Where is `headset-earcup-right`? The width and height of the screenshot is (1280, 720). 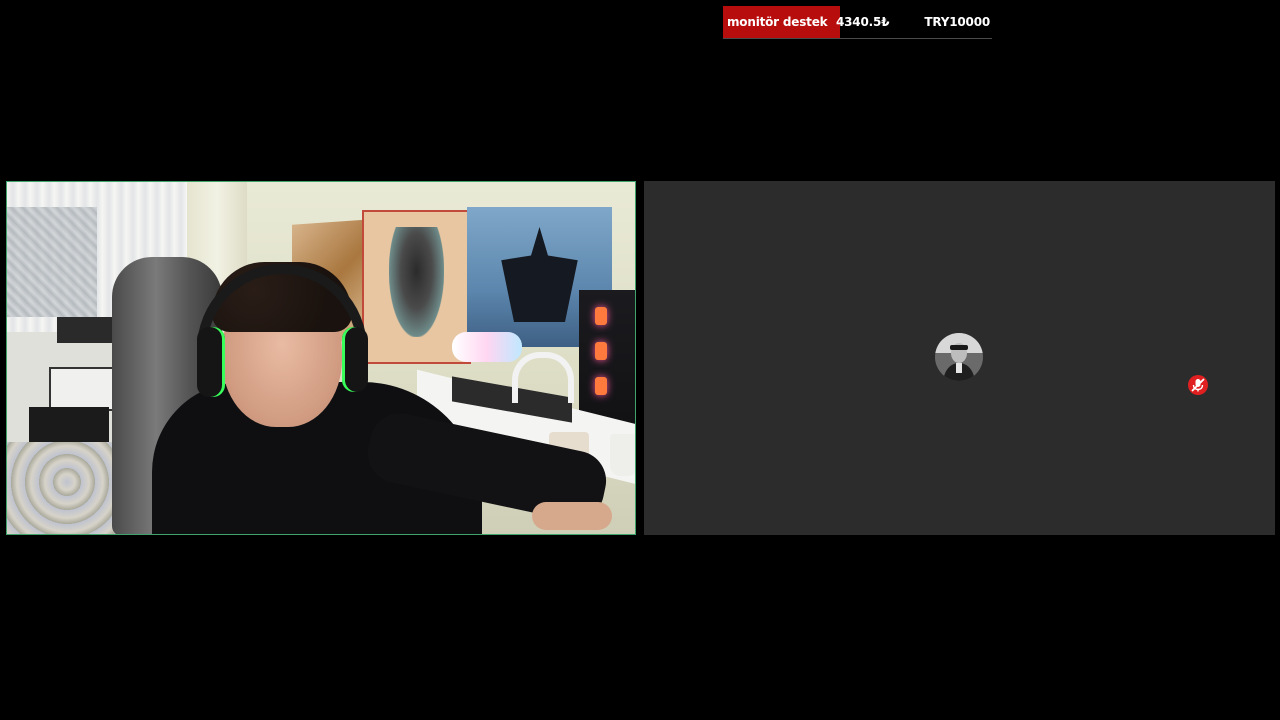 headset-earcup-right is located at coordinates (355, 359).